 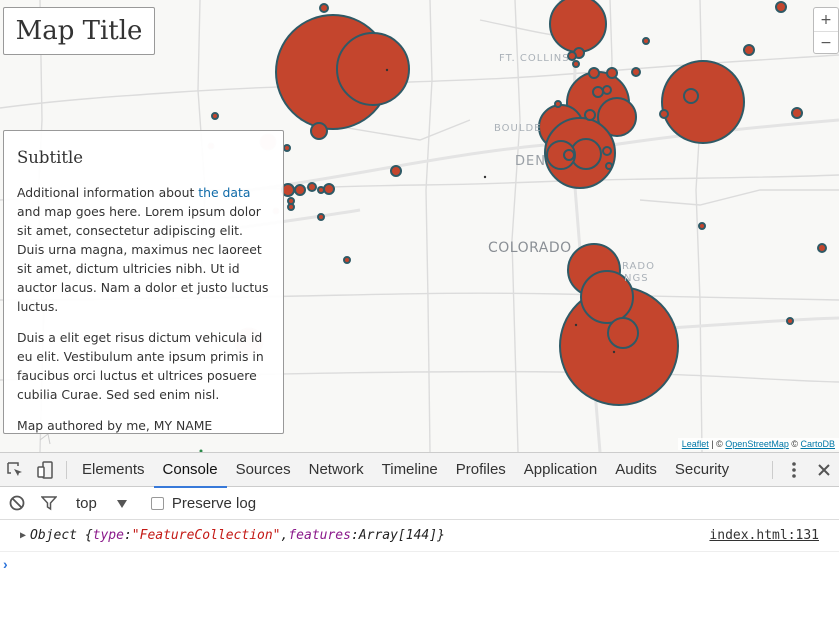 I want to click on filter-icon, so click(x=49, y=503).